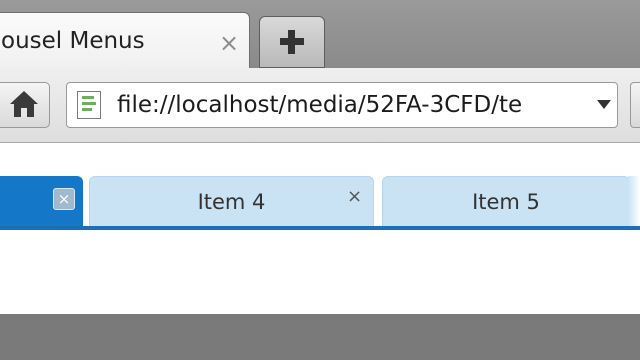 The image size is (640, 360). I want to click on carousel-fade, so click(634, 201).